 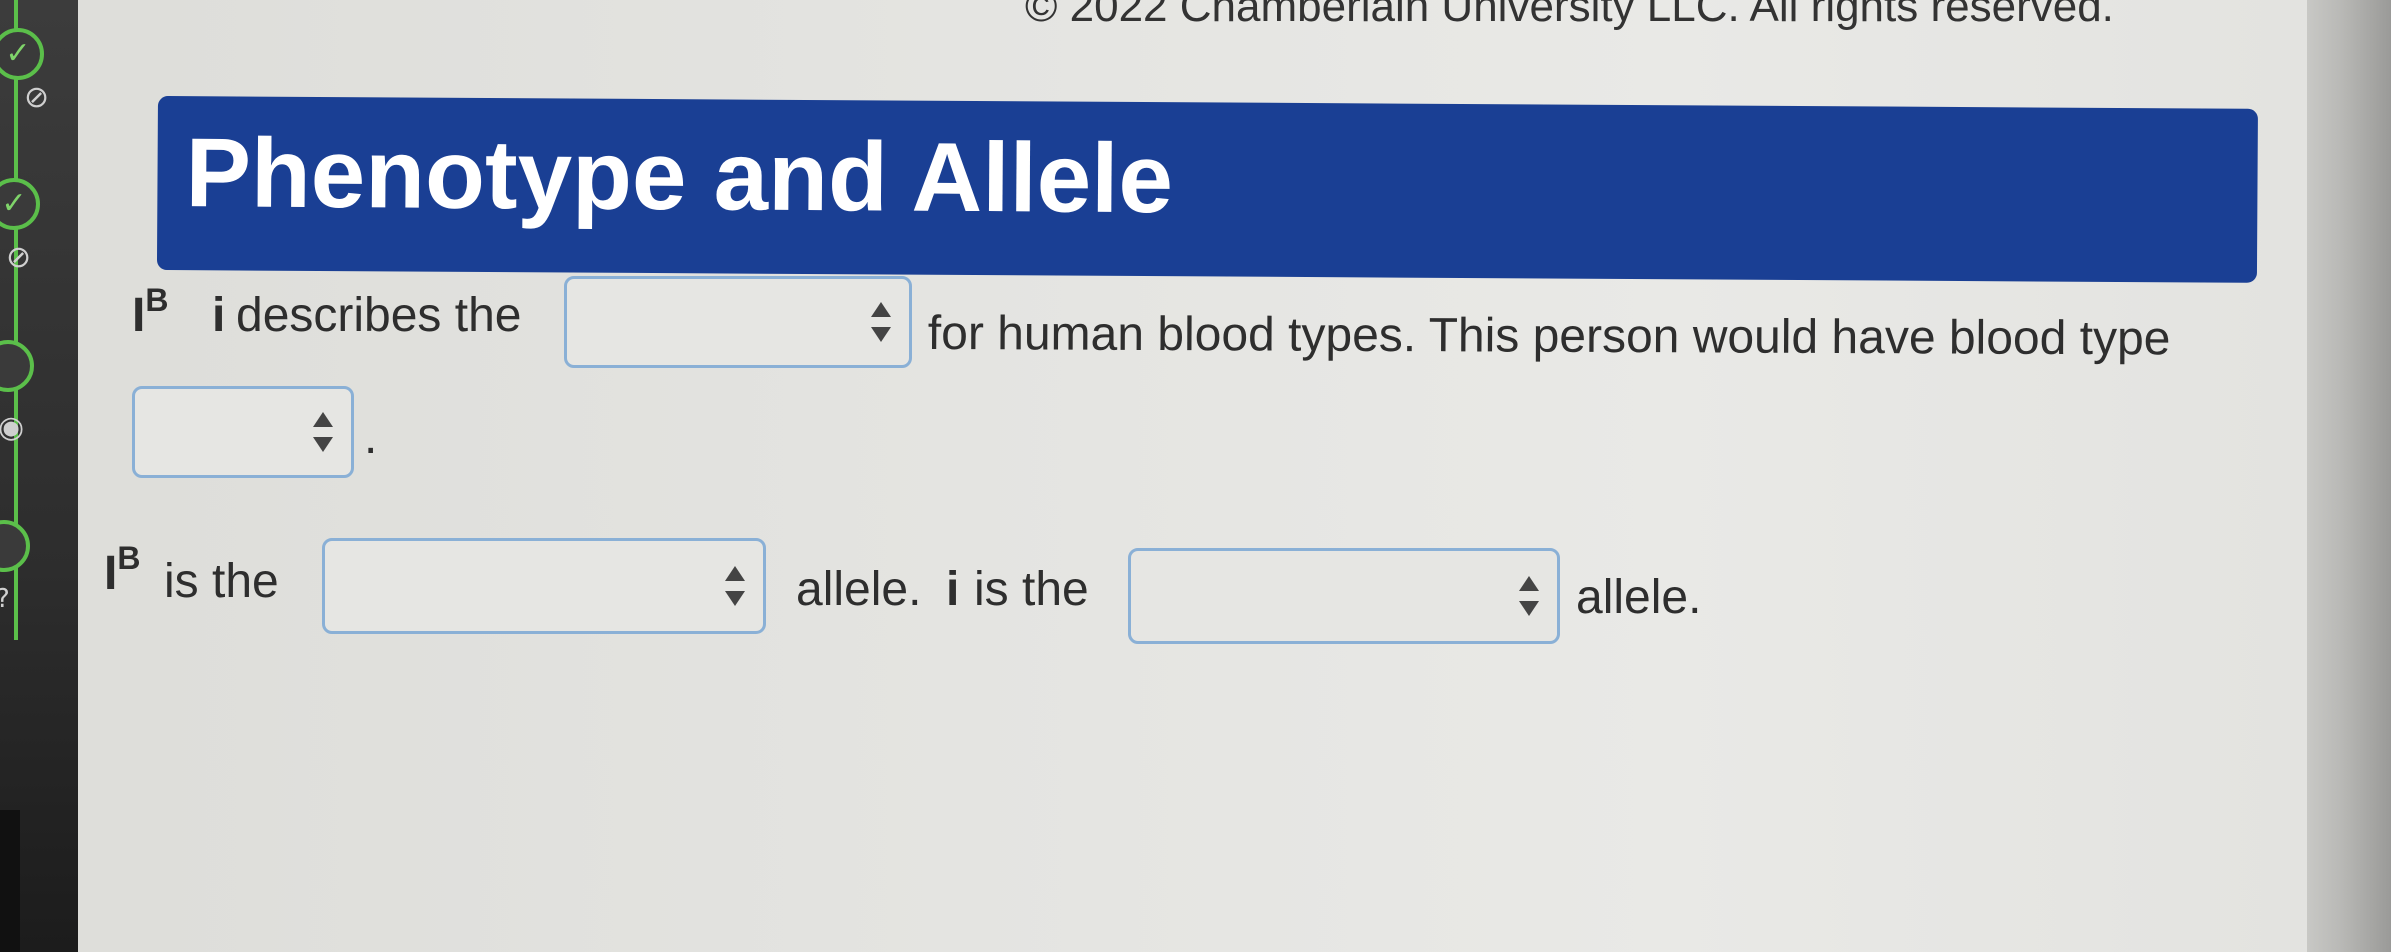 I want to click on eye-icon: ◉, so click(x=12, y=427).